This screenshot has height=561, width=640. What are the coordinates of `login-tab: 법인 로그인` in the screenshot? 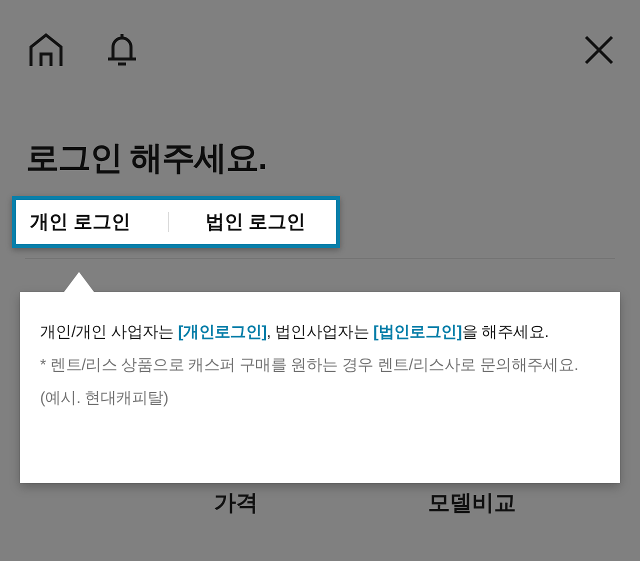 It's located at (255, 222).